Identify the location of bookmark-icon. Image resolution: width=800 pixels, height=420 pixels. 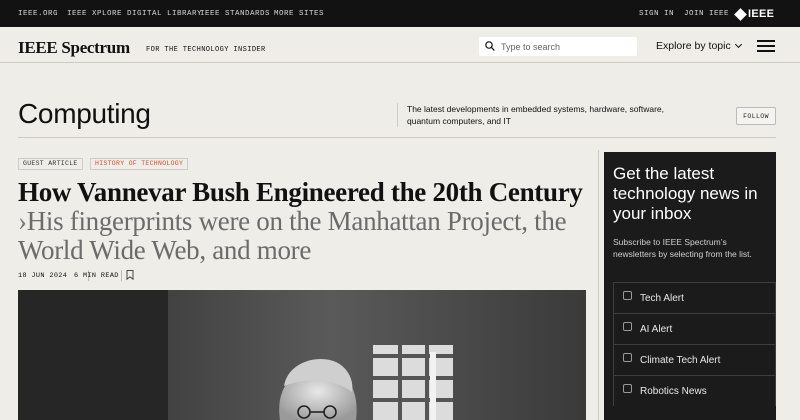
(130, 275).